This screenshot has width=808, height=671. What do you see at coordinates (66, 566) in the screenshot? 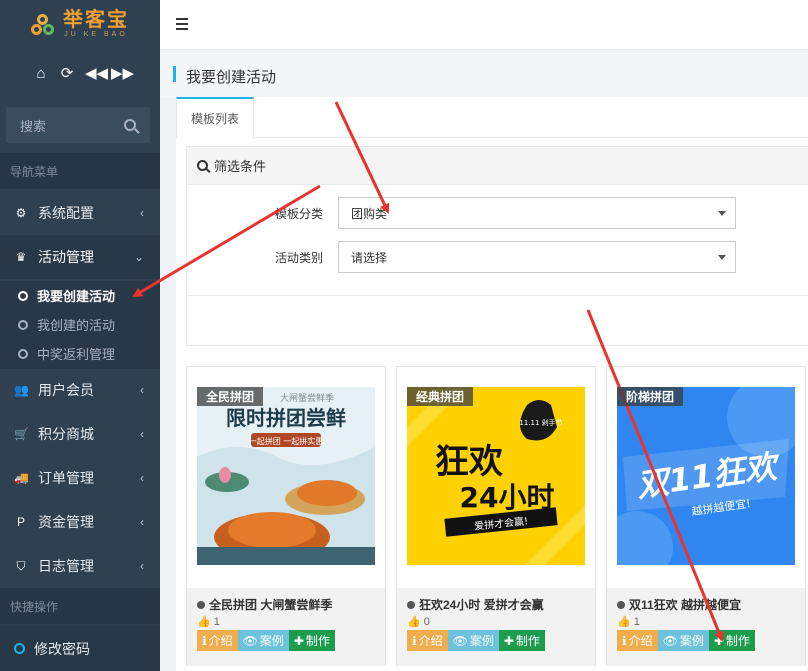
I see `sidebar-item-label: 日志管理` at bounding box center [66, 566].